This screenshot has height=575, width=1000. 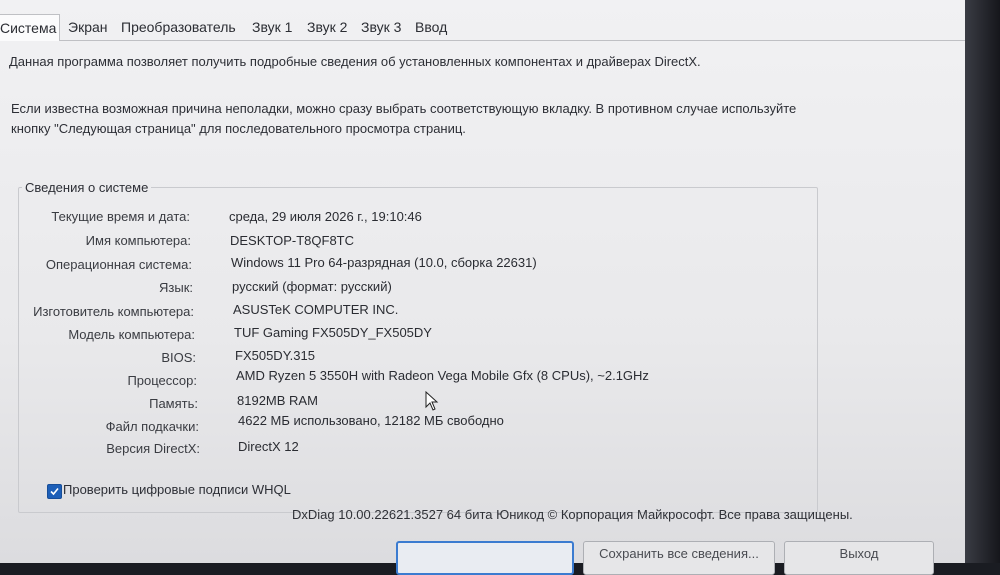 I want to click on screen-edge, so click(x=982, y=281).